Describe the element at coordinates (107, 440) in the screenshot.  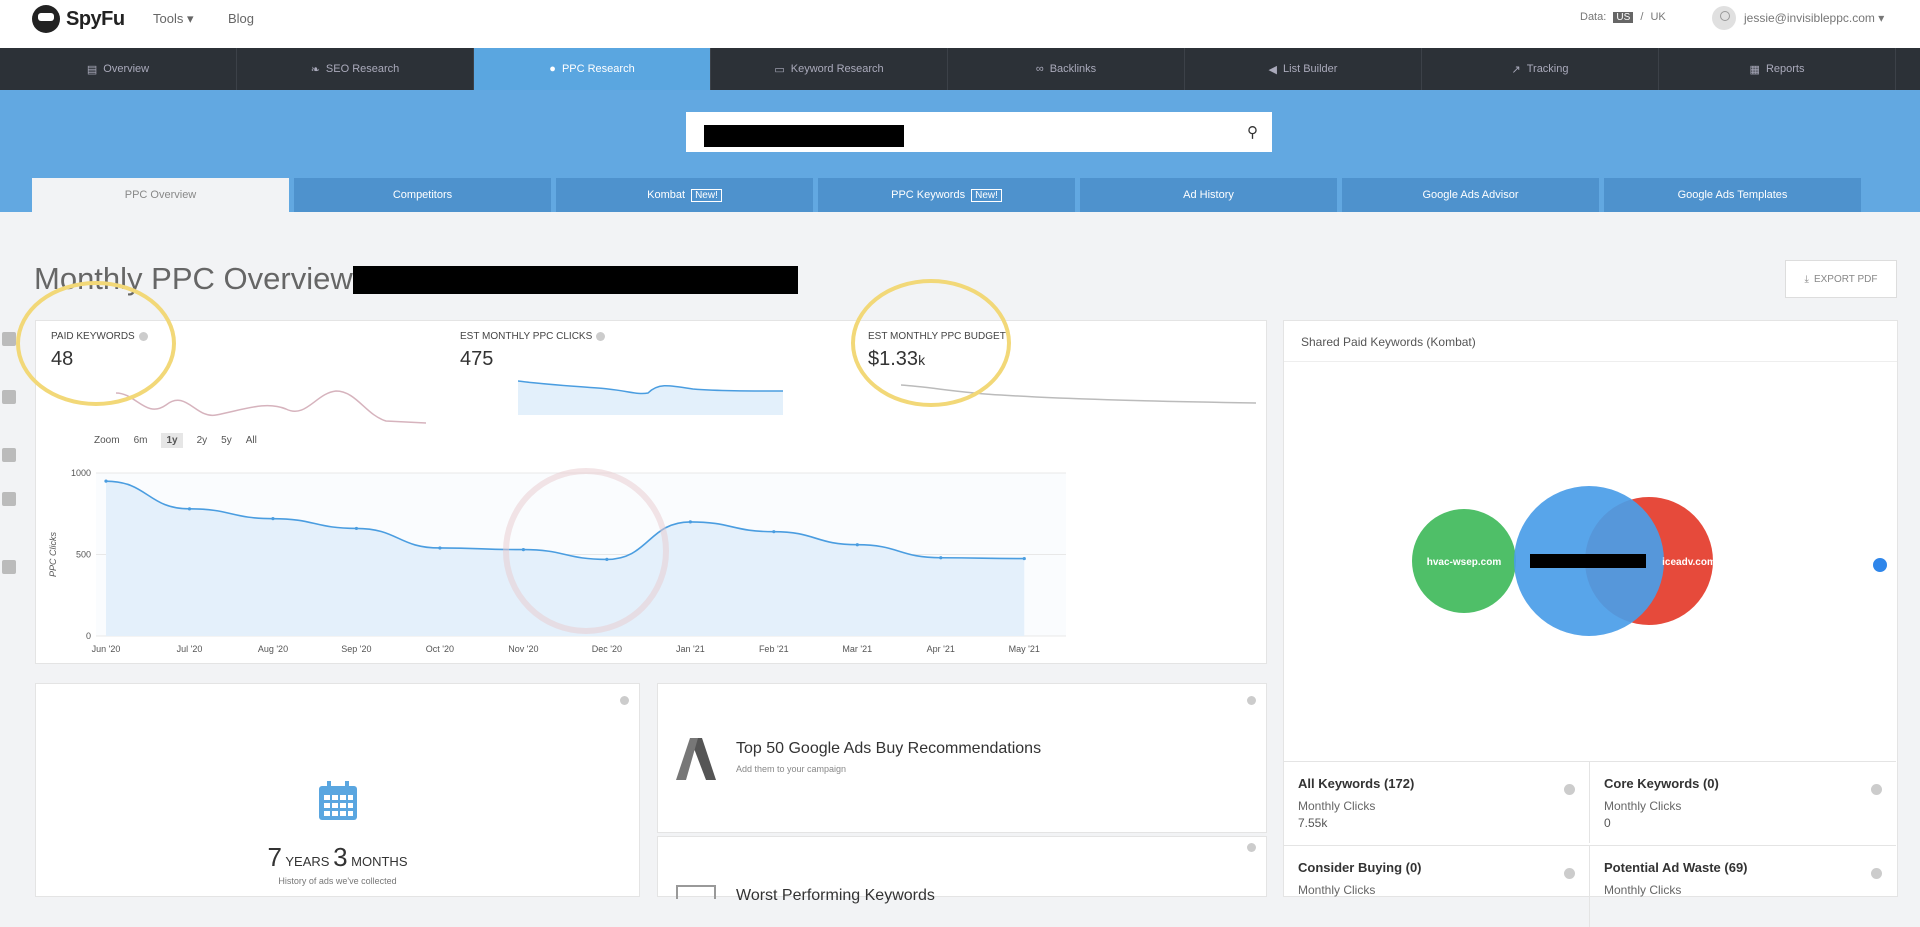
I see `zoom-label: Zoom` at that location.